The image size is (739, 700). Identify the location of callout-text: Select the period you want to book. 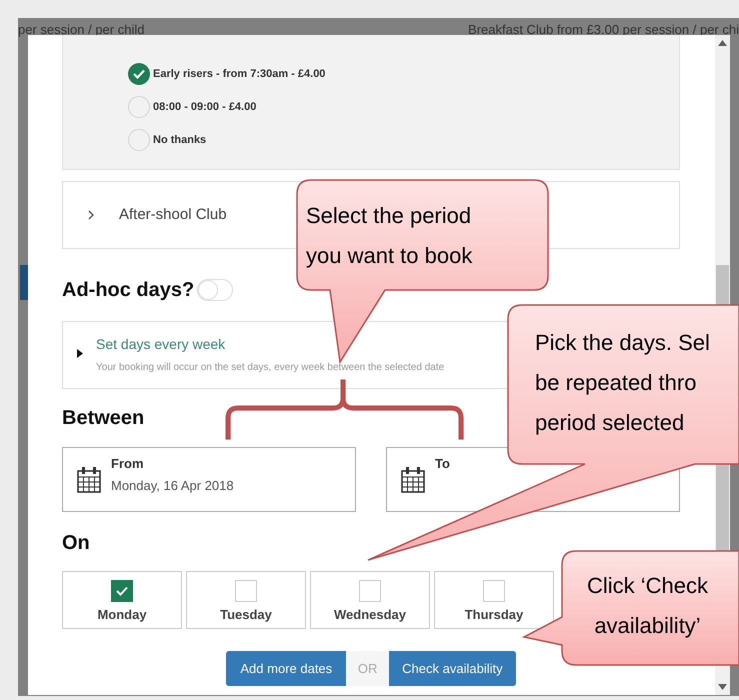
(389, 236).